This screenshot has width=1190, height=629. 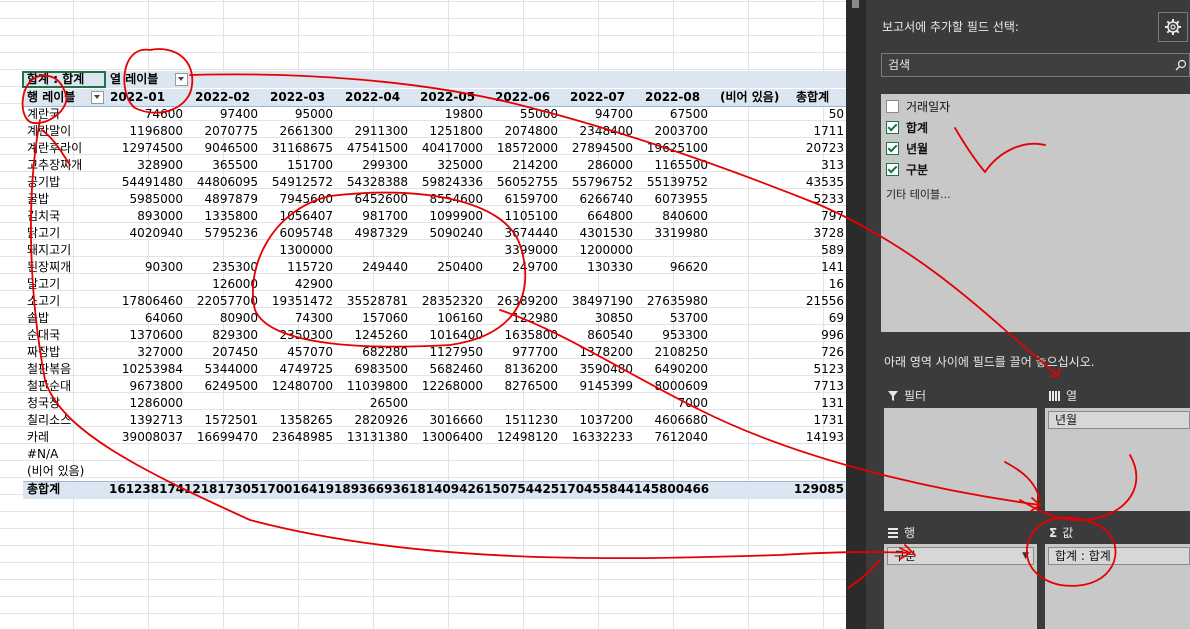 I want to click on field-item-trade-date: 거래일자, so click(x=918, y=107).